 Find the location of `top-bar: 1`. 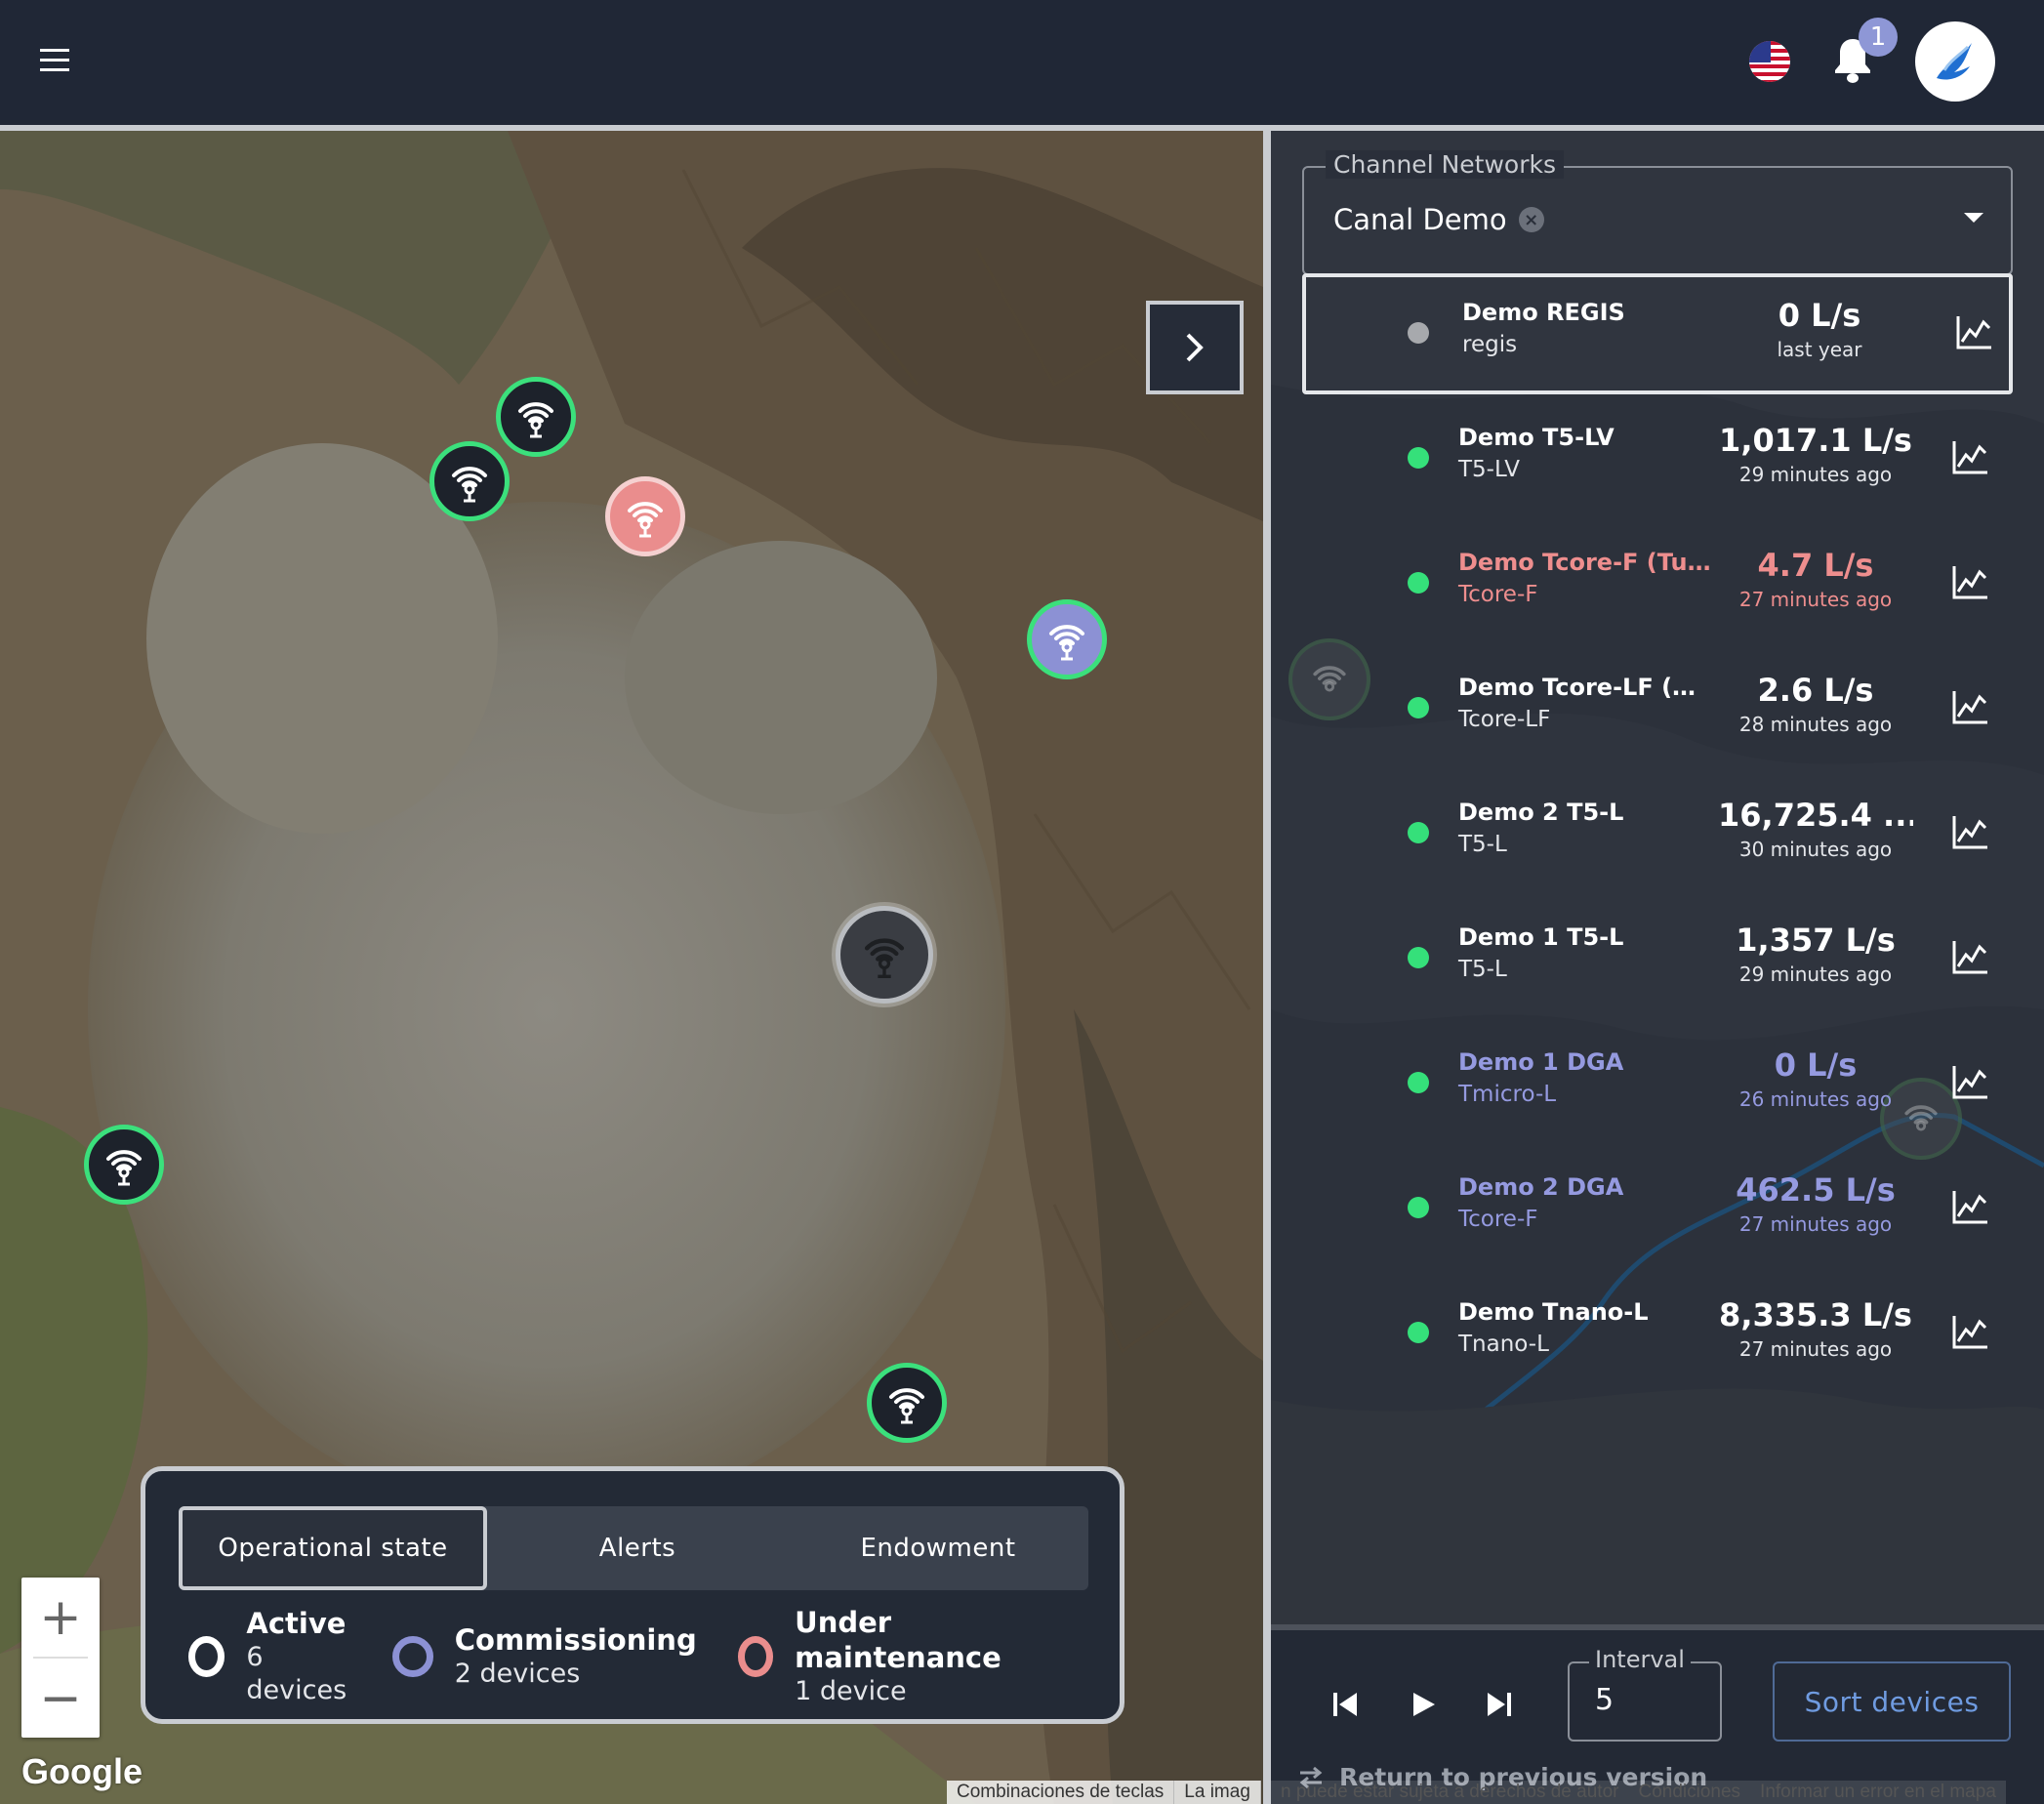

top-bar: 1 is located at coordinates (1022, 63).